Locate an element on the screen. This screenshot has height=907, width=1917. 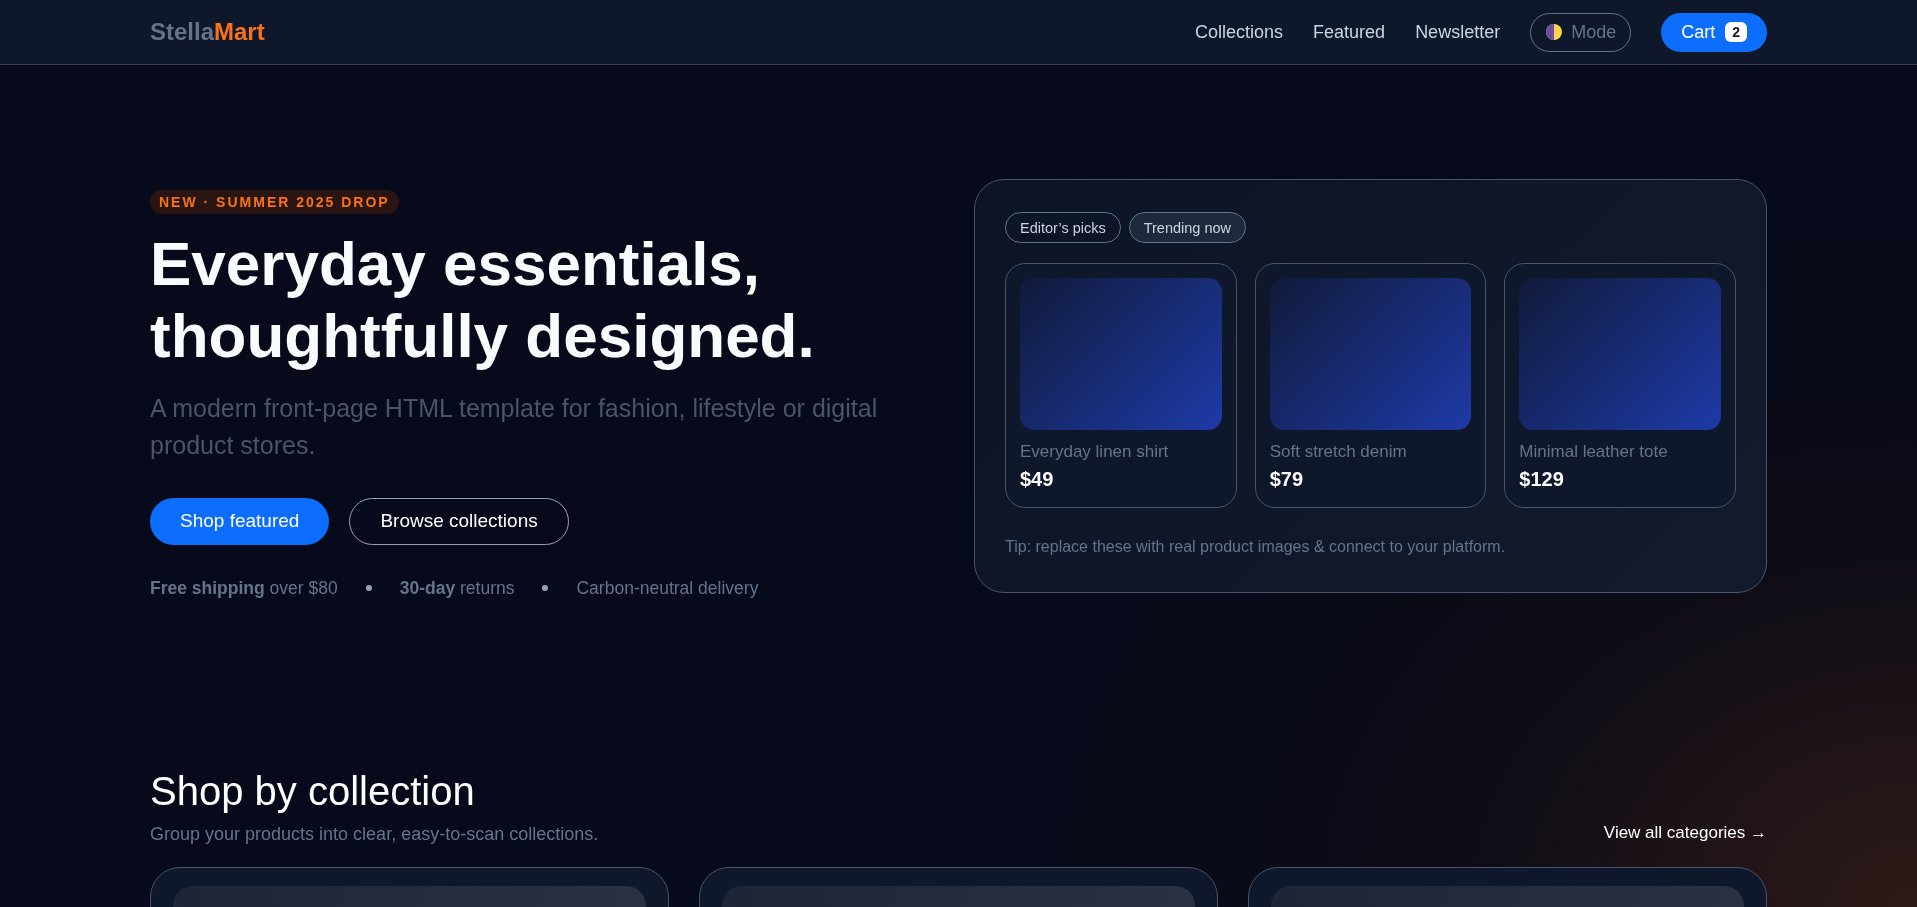
cart-button: Cart 2 is located at coordinates (1714, 32).